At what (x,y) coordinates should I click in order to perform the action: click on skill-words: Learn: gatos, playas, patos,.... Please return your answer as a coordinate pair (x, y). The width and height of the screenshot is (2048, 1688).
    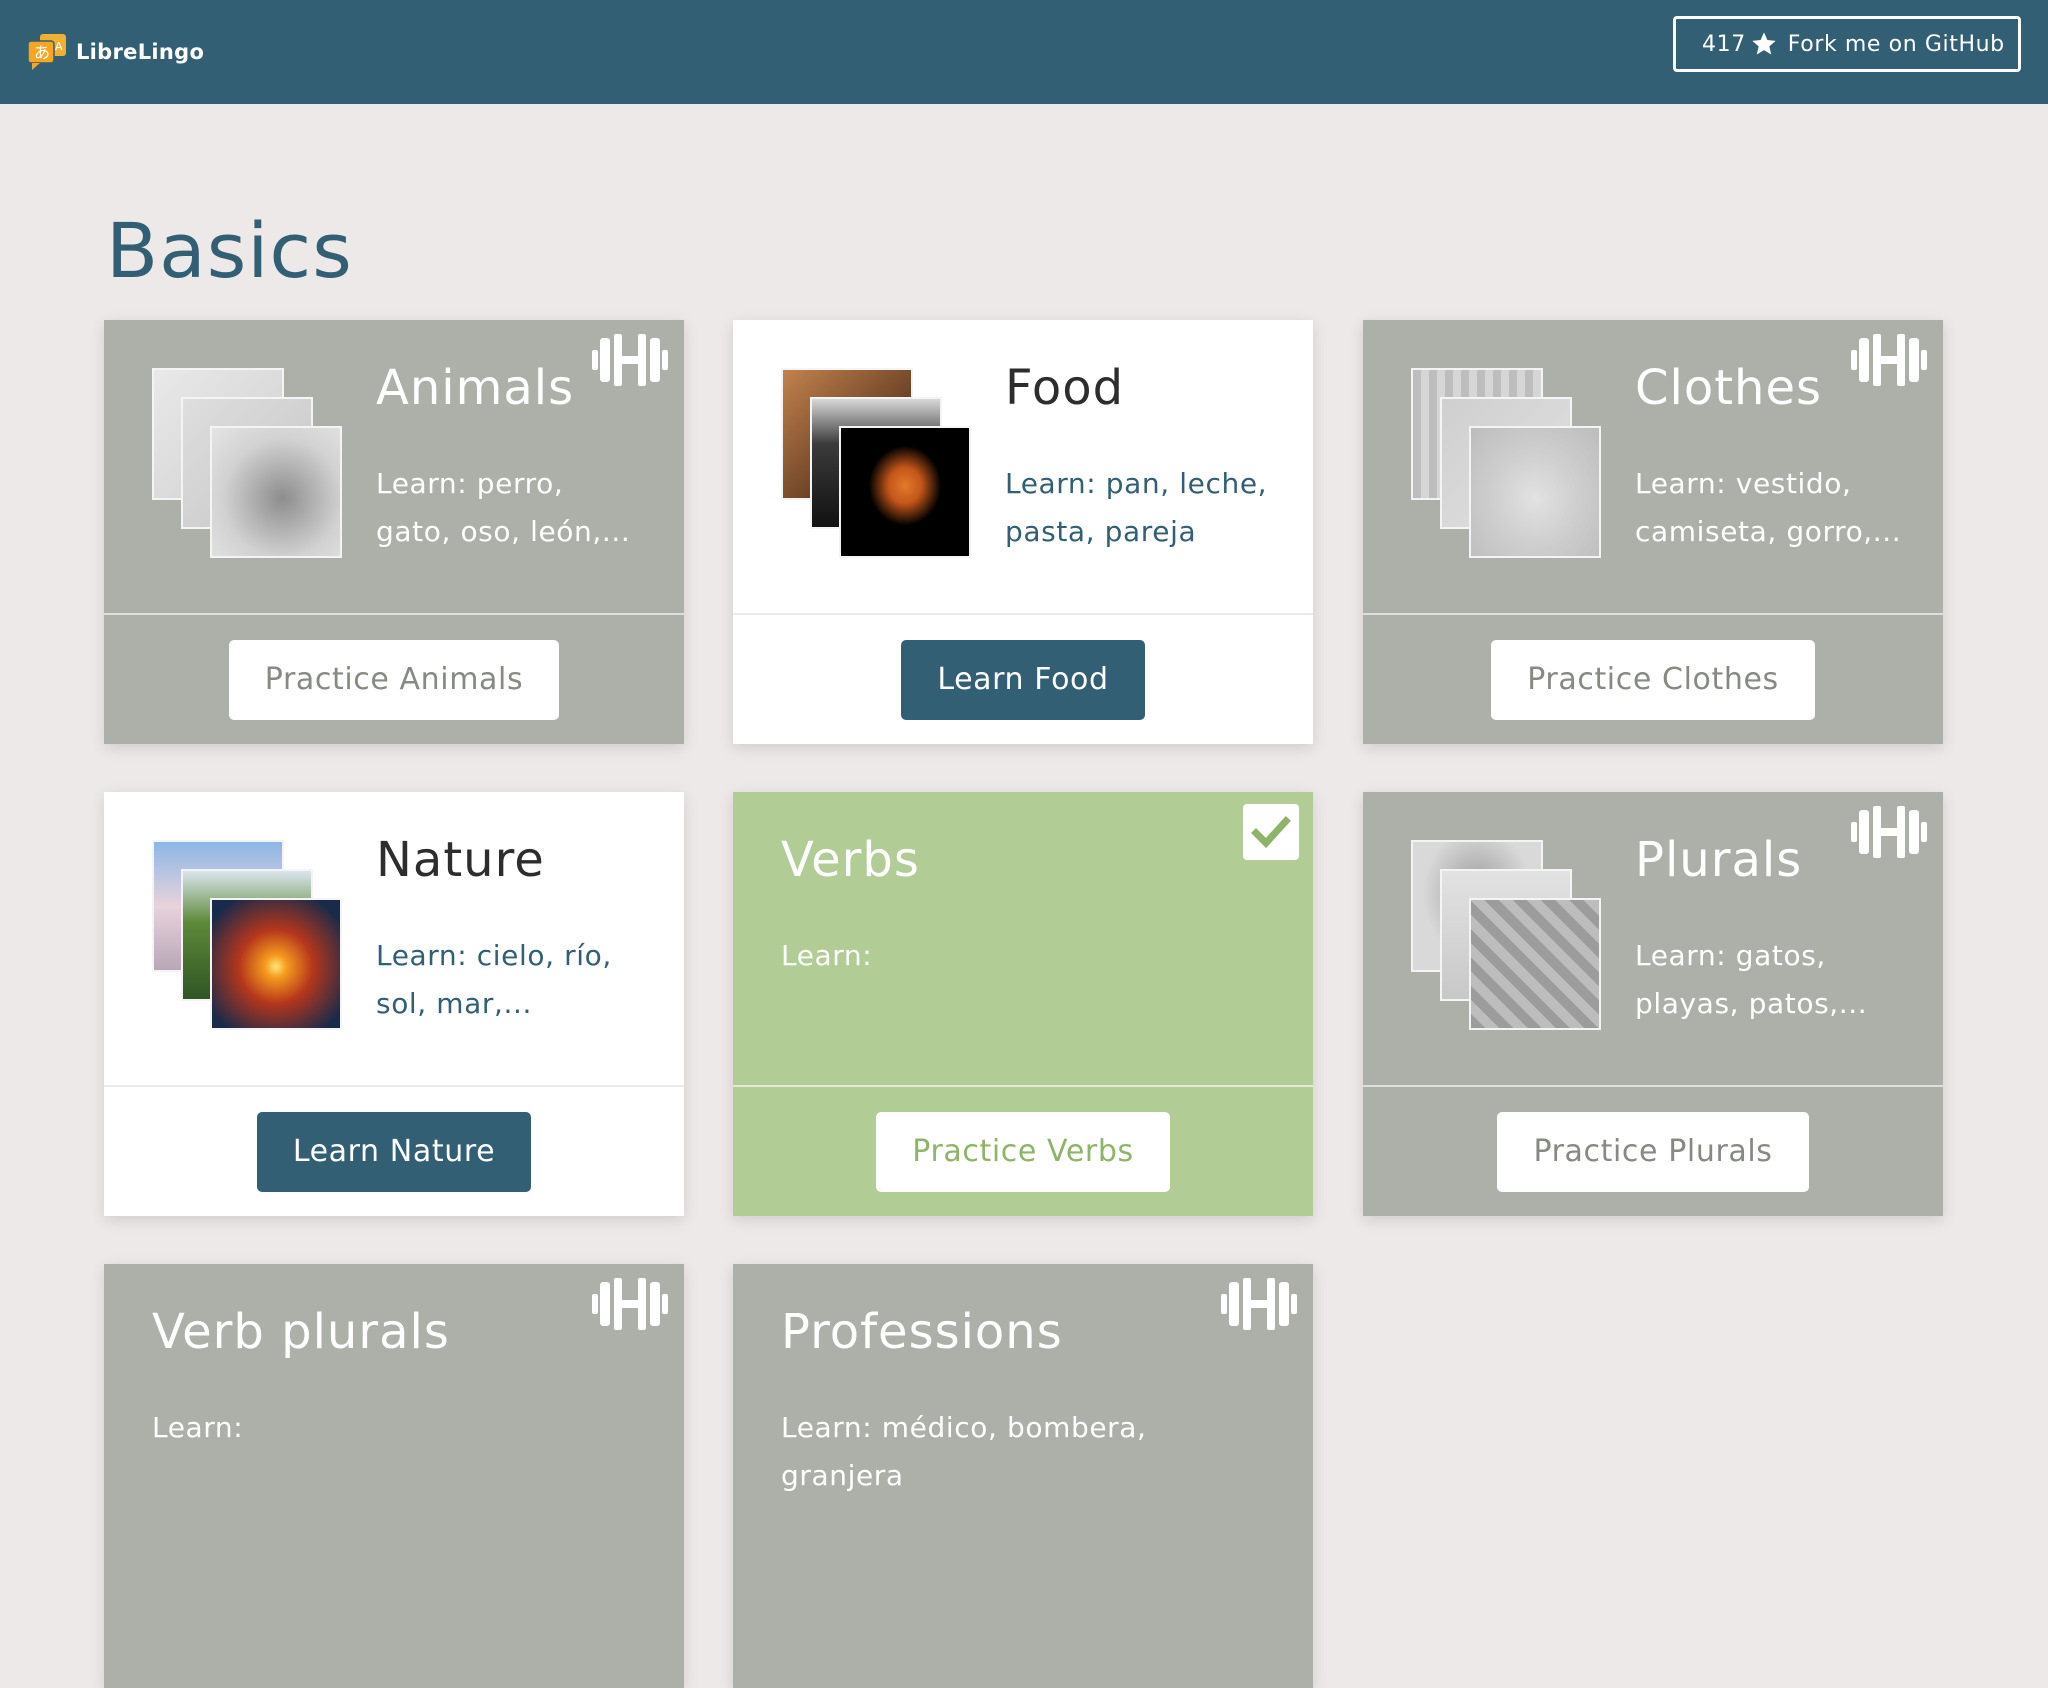
    Looking at the image, I should click on (1751, 979).